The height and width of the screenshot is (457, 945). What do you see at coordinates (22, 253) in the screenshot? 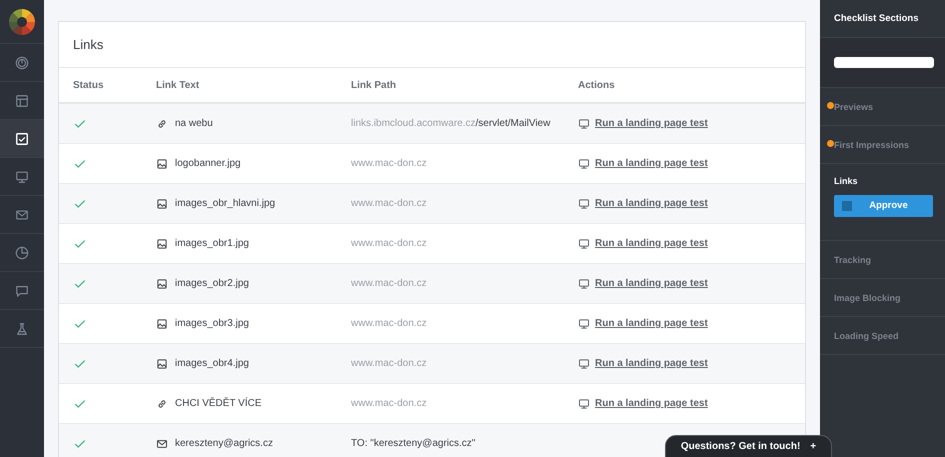
I see `clock-icon` at bounding box center [22, 253].